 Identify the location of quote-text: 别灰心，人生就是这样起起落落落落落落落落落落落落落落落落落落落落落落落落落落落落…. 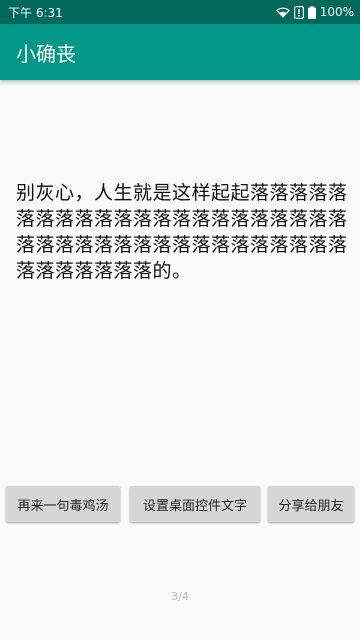
(182, 232).